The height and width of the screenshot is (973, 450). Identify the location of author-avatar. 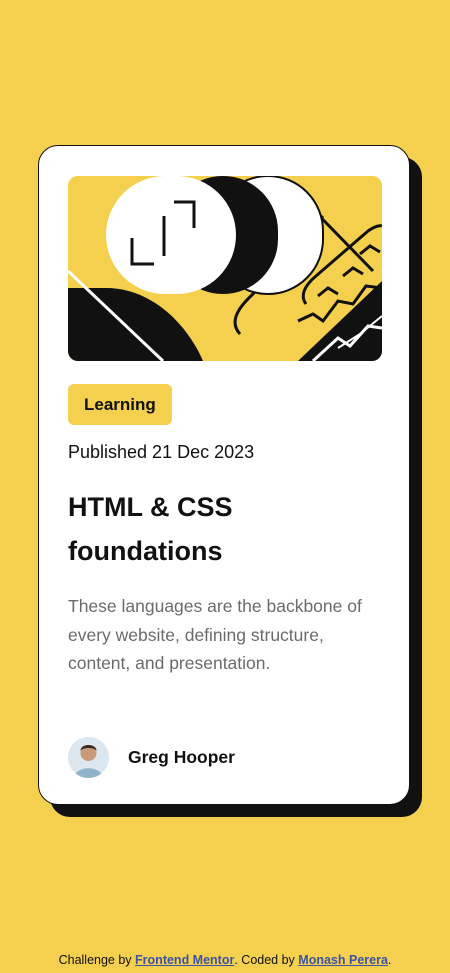
(88, 757).